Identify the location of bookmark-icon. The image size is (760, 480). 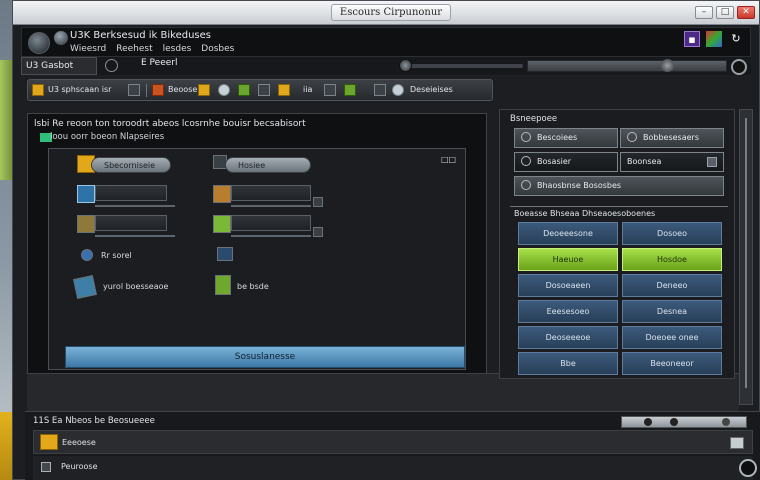
(284, 90).